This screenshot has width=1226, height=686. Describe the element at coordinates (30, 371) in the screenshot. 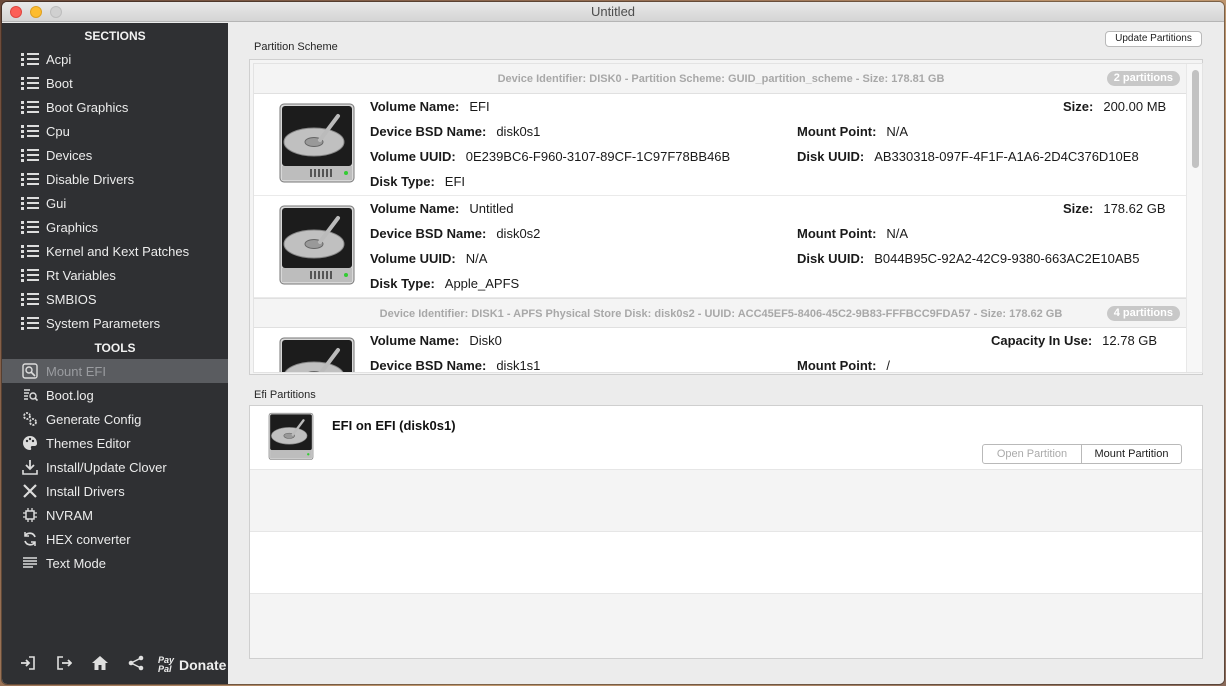

I see `mount-efi-icon` at that location.